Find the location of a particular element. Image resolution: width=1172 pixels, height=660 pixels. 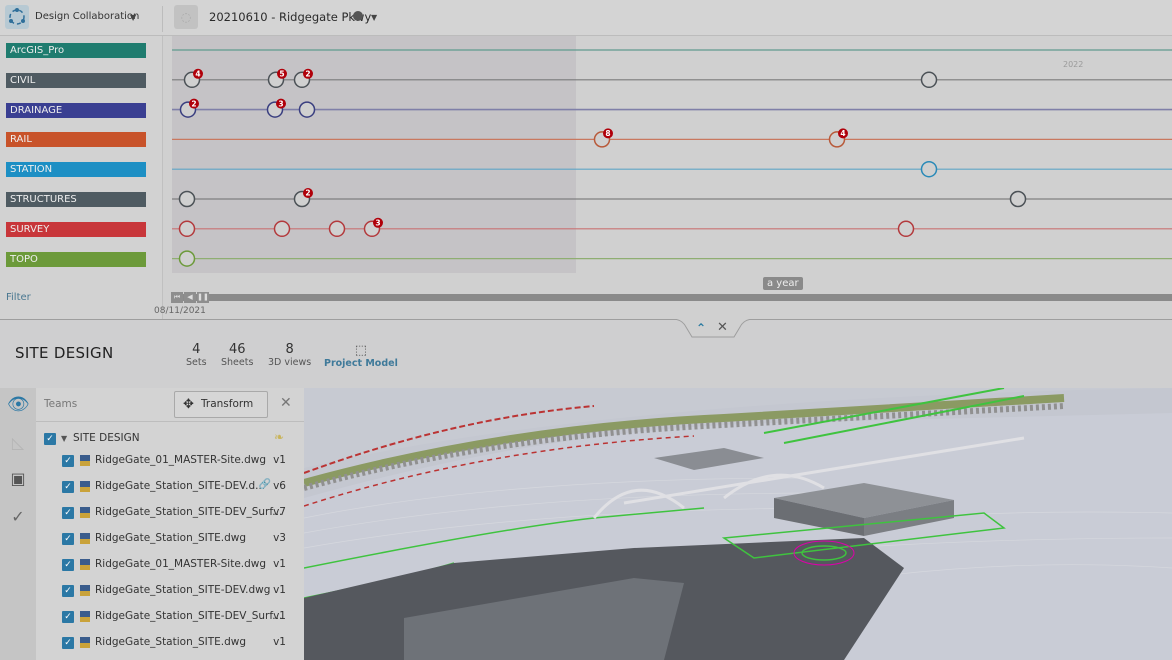

team-label-survey: SURVEY is located at coordinates (76, 229).